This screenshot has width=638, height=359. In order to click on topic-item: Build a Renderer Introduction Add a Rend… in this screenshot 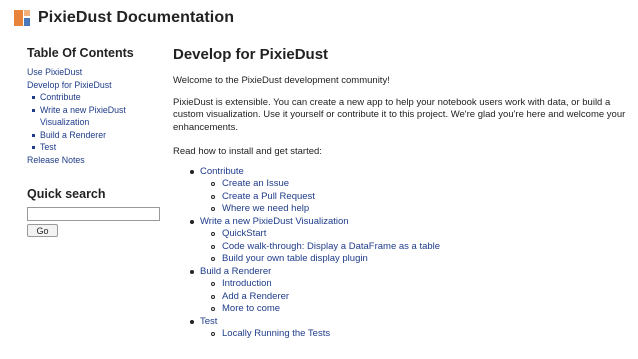, I will do `click(408, 291)`.